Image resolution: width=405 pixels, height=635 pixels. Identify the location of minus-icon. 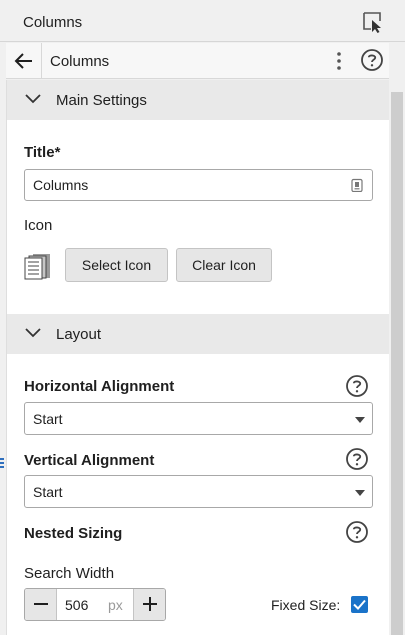
(41, 604).